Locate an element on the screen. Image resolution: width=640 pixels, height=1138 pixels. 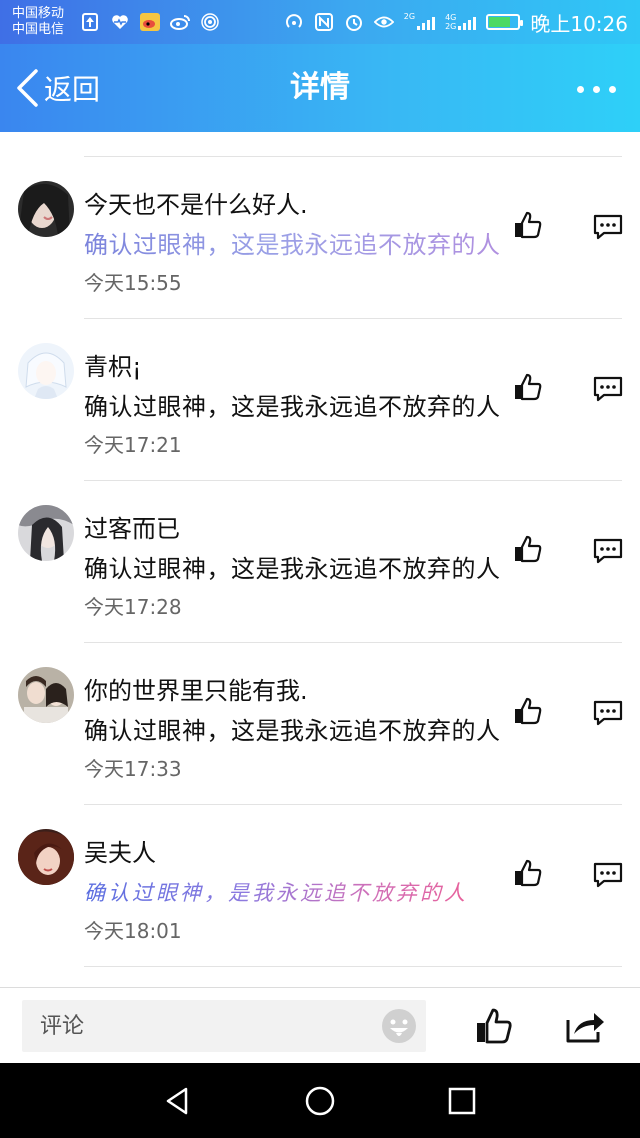
comment-time: 今天15:55 is located at coordinates (133, 283).